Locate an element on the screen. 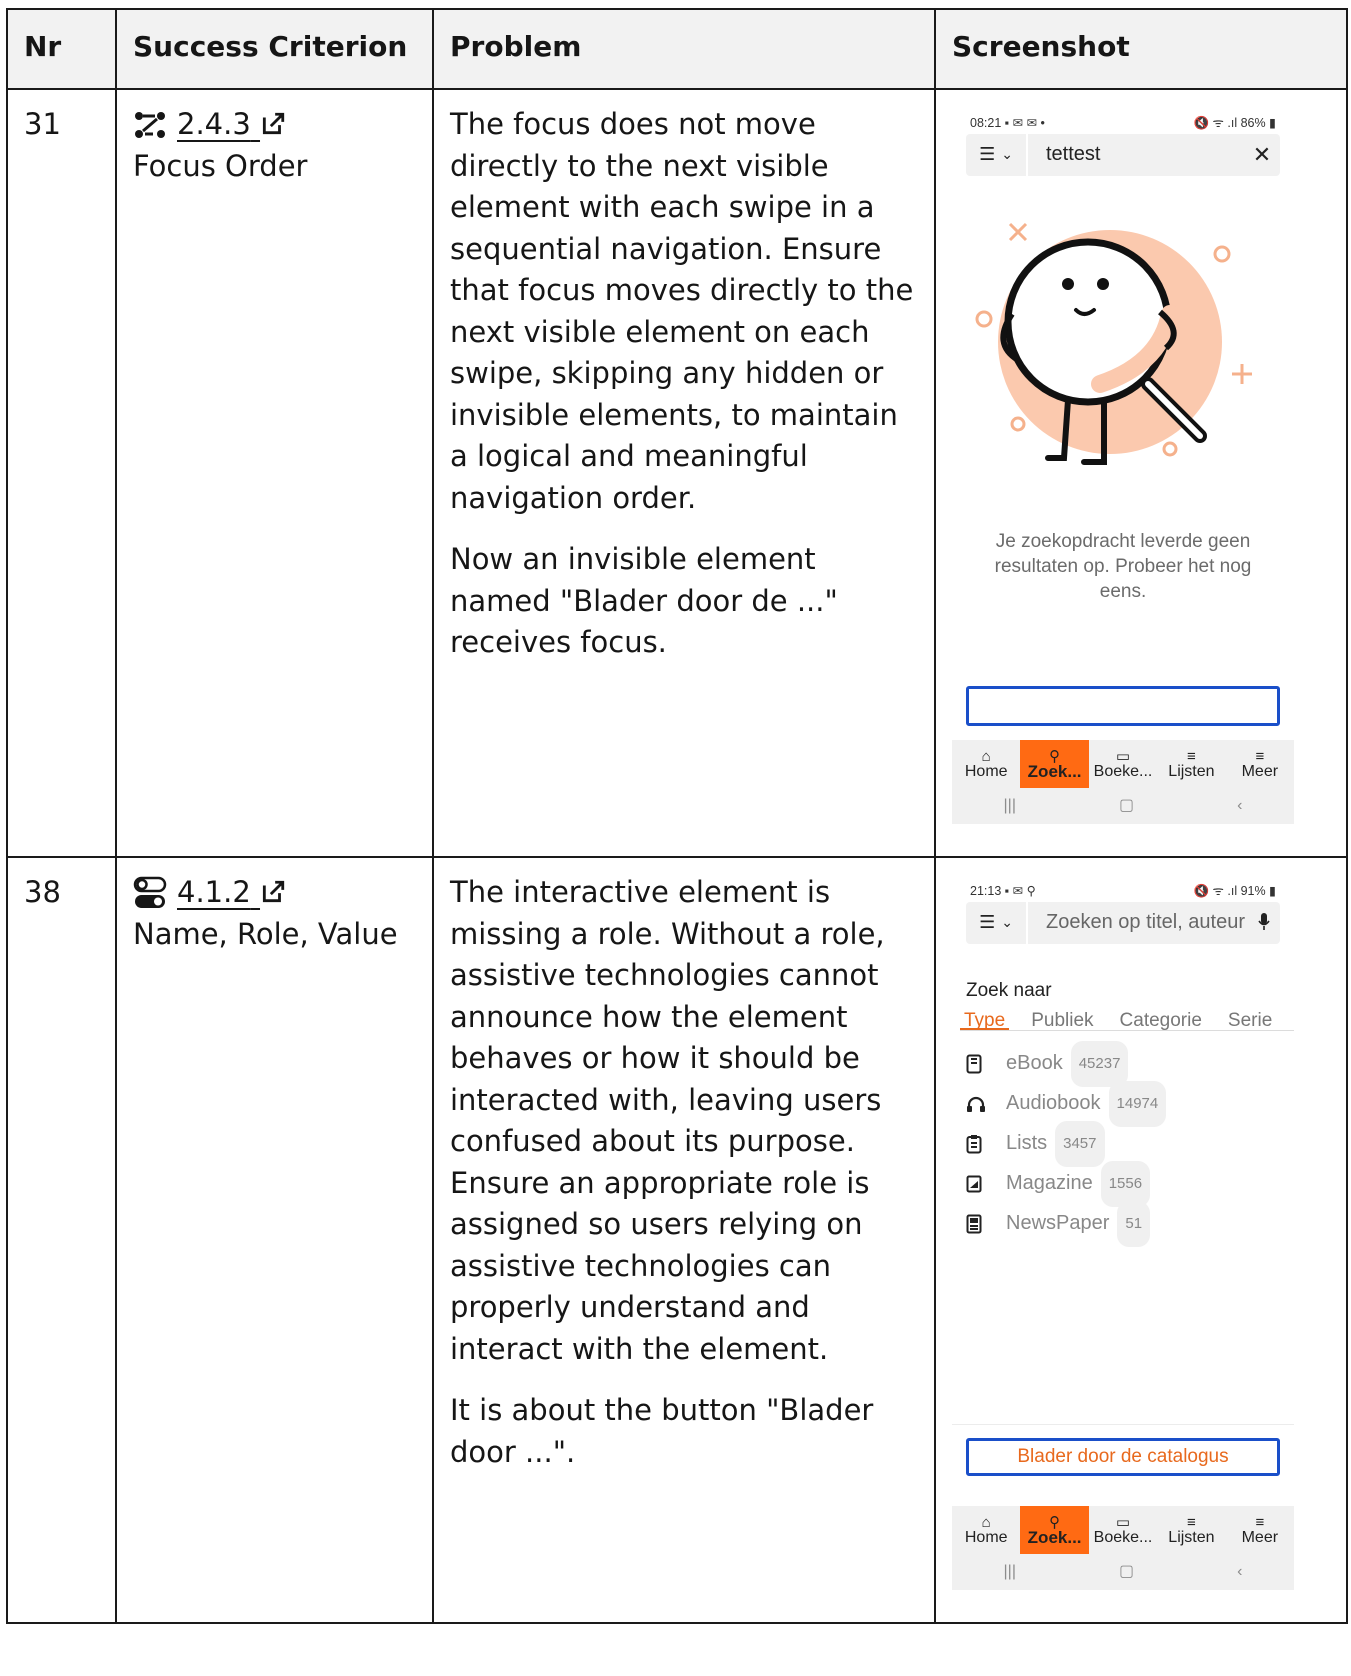 The image size is (1351, 1676). search-bar: ☰ ⌄ Zoeken op titel, auteur is located at coordinates (1123, 923).